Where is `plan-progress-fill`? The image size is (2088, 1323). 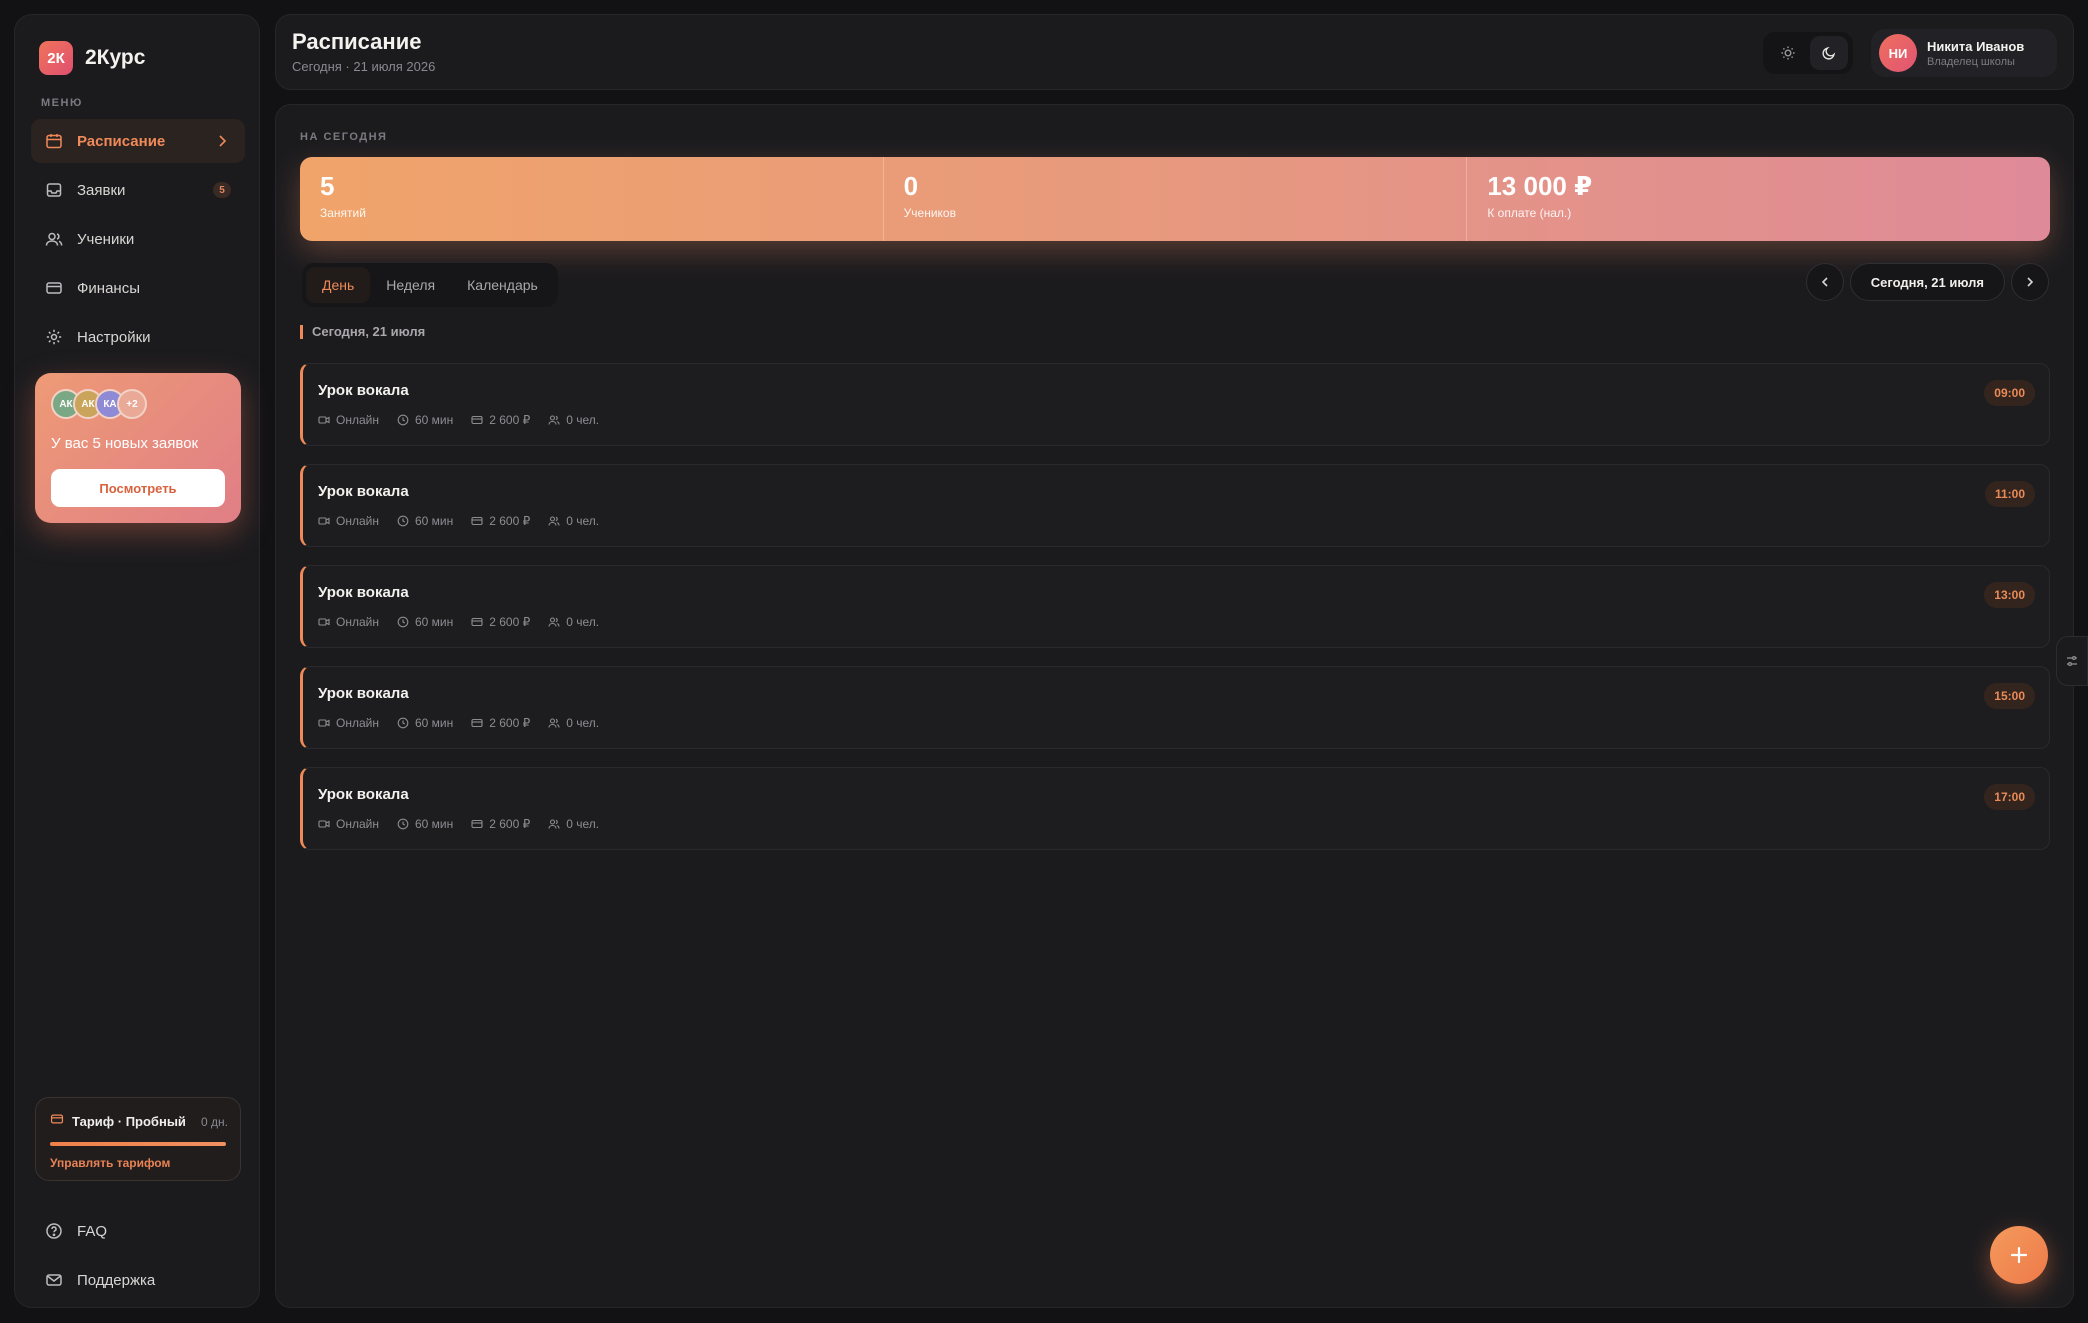
plan-progress-fill is located at coordinates (138, 1144).